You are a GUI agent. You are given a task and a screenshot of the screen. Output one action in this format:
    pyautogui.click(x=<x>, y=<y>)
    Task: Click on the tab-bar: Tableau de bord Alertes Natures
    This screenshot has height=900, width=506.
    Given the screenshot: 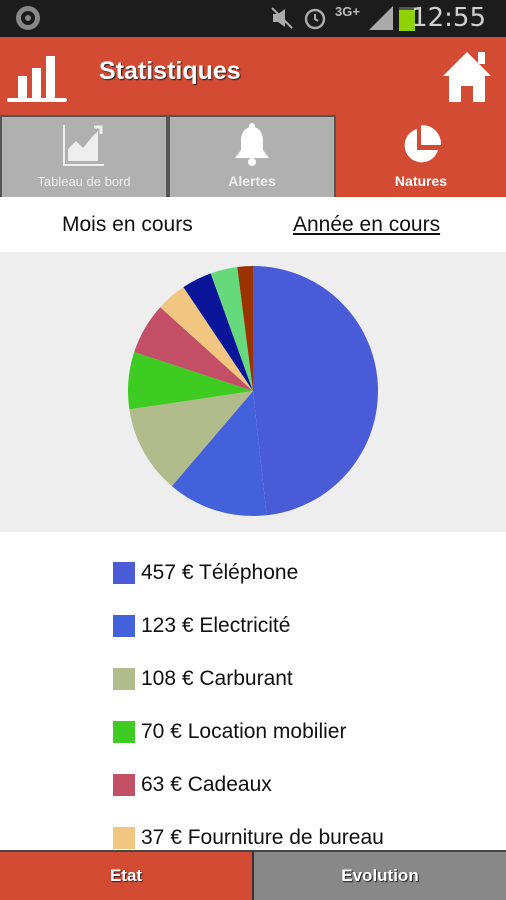 What is the action you would take?
    pyautogui.click(x=253, y=156)
    